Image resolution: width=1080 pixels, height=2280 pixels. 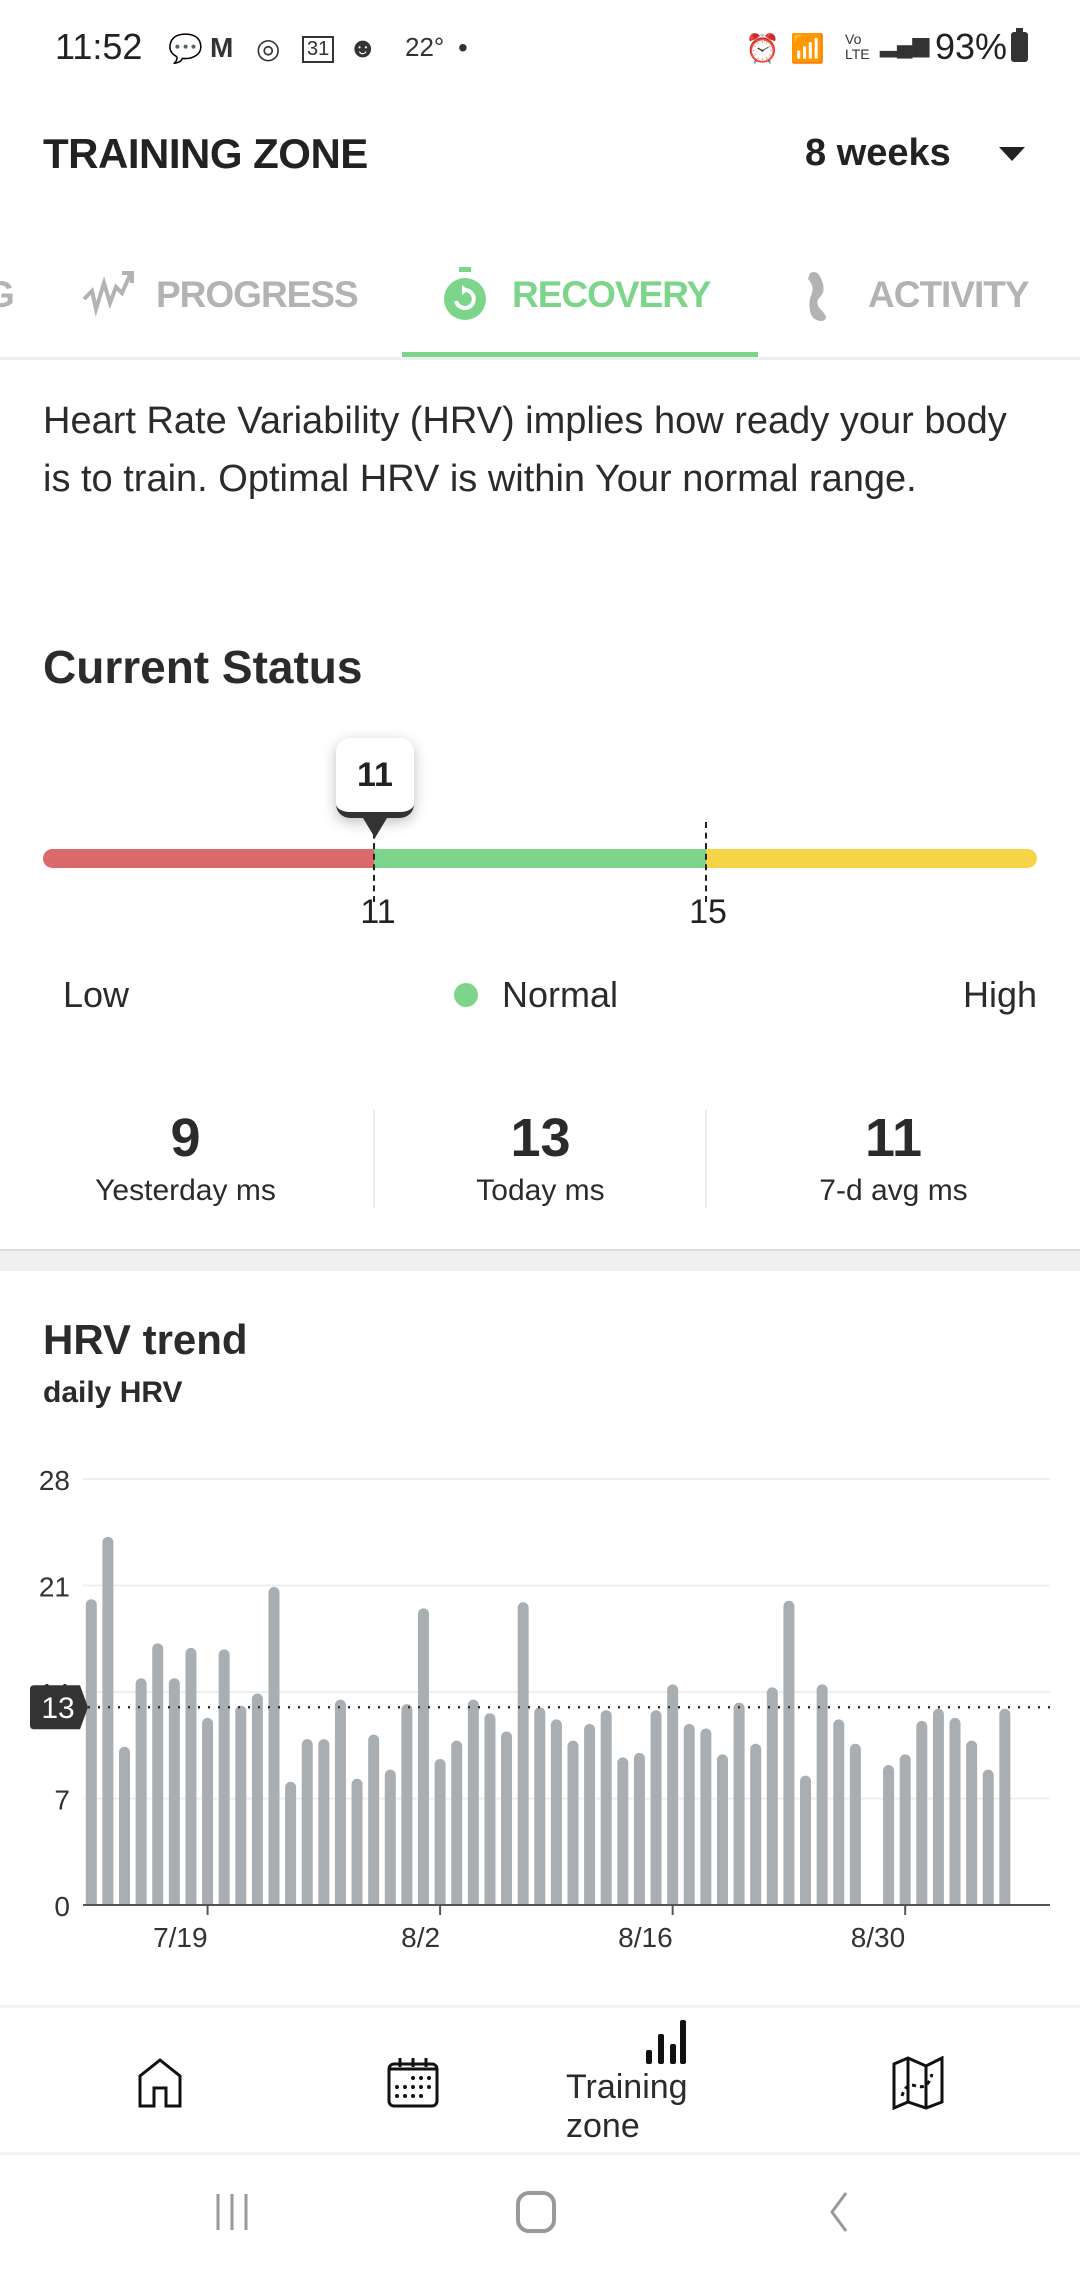 I want to click on alien-icon: ☻, so click(x=363, y=47).